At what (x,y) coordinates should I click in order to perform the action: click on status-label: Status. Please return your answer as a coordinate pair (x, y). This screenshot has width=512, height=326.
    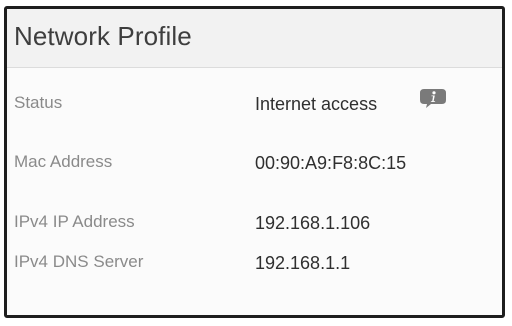
    Looking at the image, I should click on (38, 102).